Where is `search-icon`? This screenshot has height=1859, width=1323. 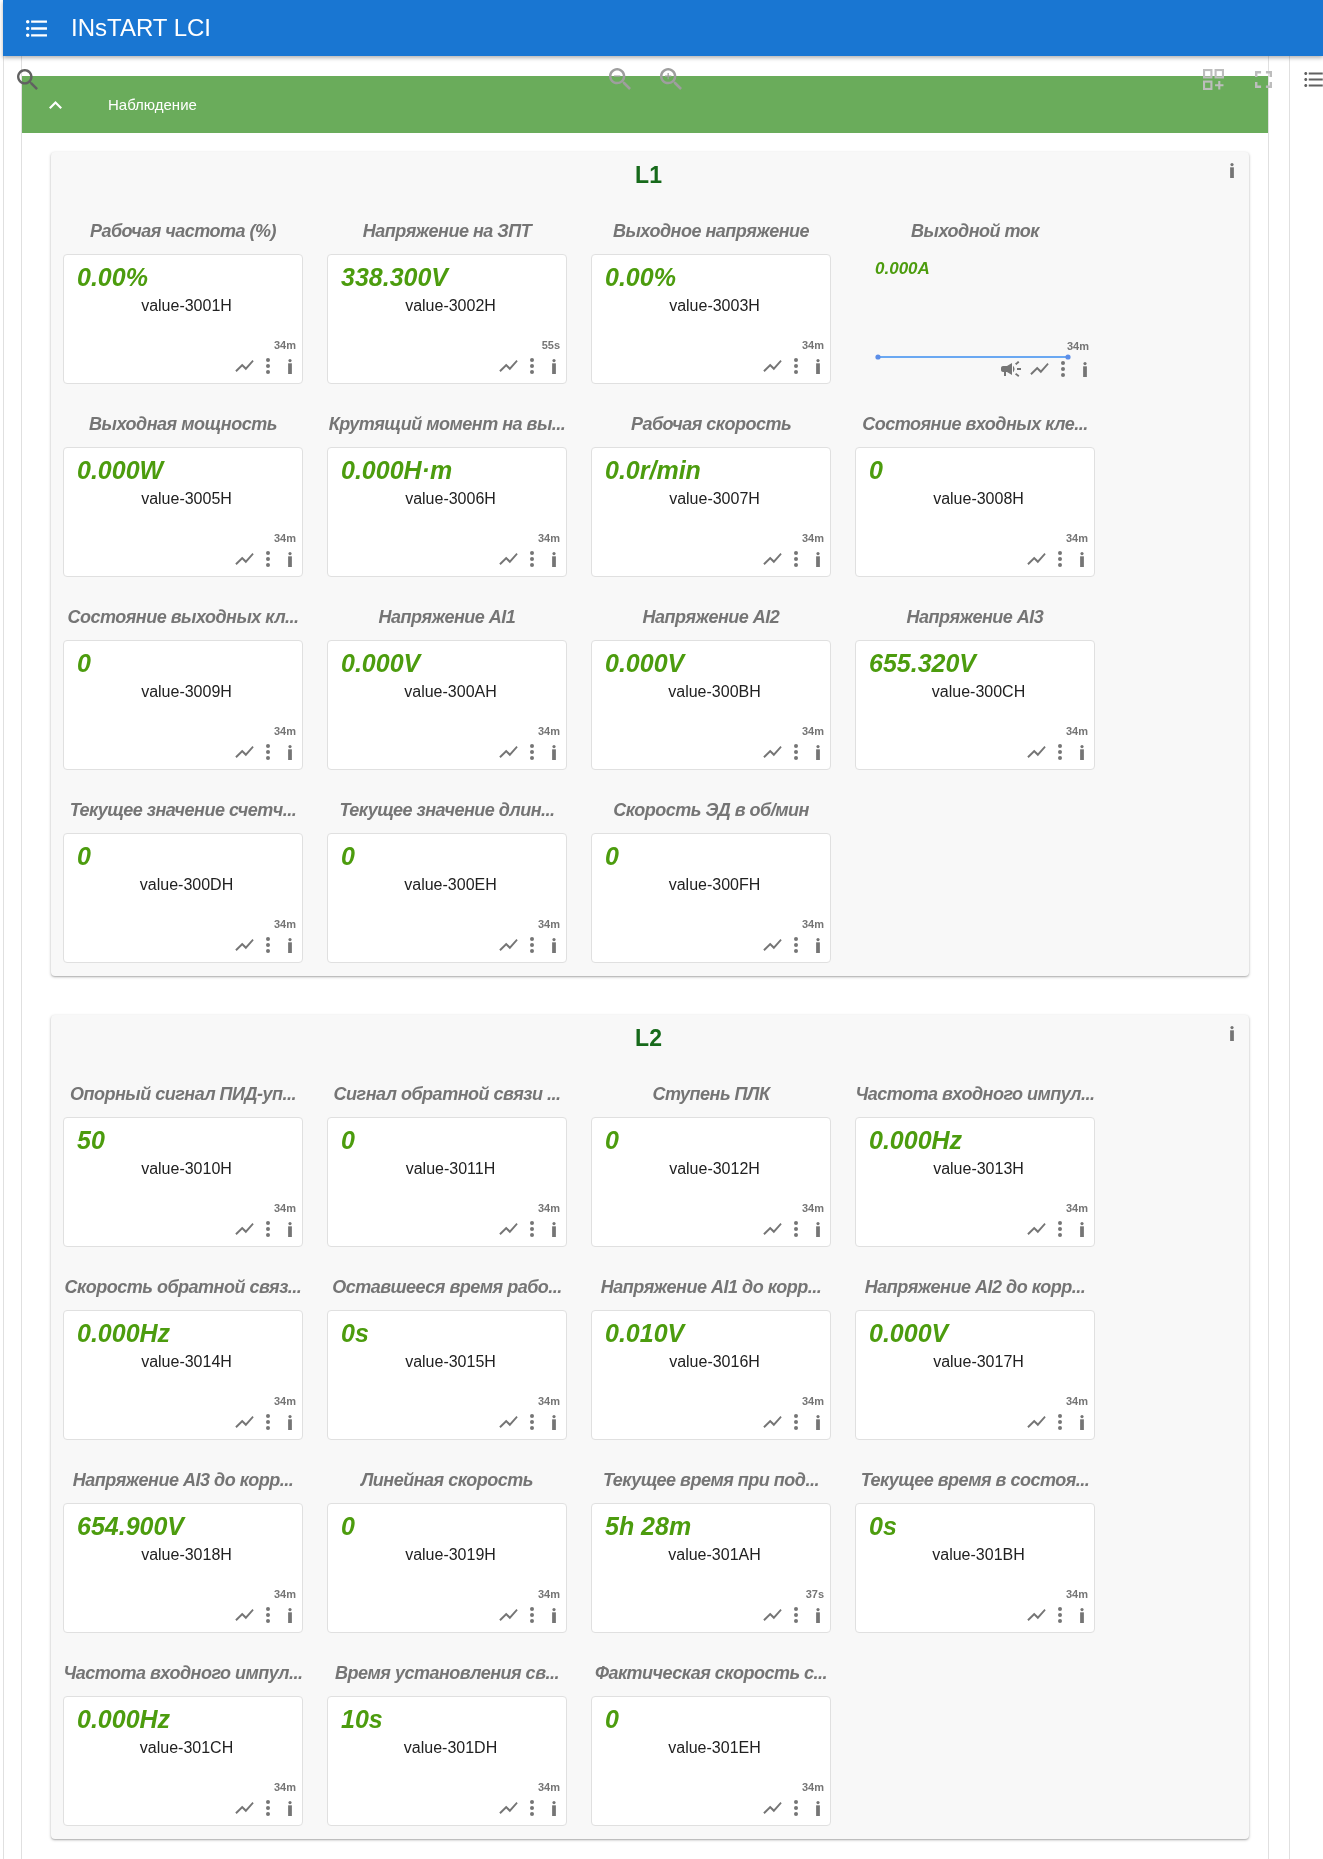 search-icon is located at coordinates (27, 79).